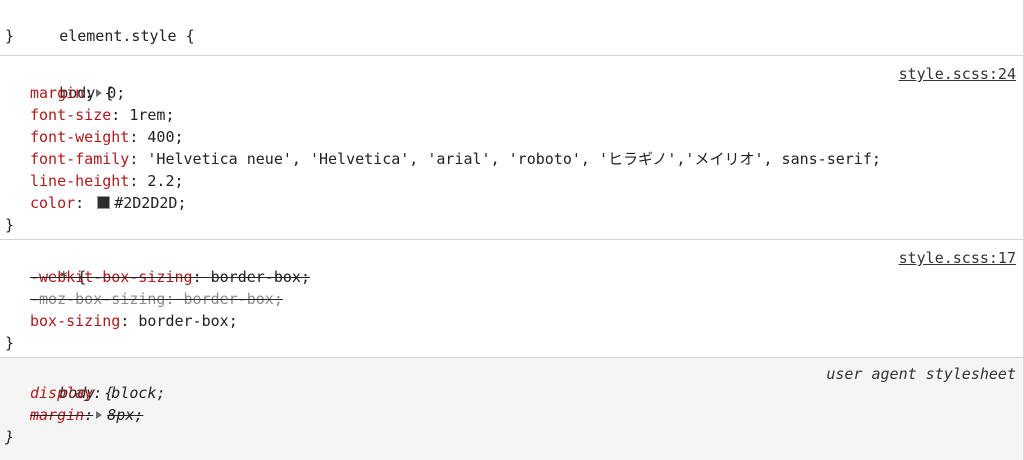  I want to click on property-value: #2D2D2D, so click(145, 203).